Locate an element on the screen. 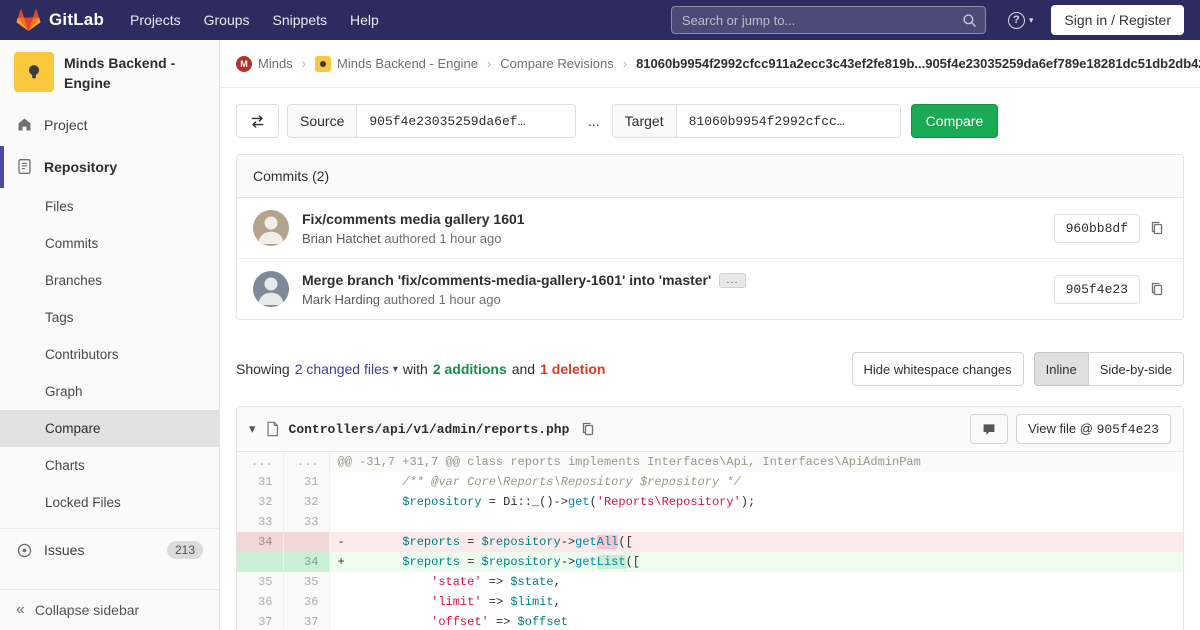  diff-line-context: 37 37 'offset' => $offset is located at coordinates (710, 621).